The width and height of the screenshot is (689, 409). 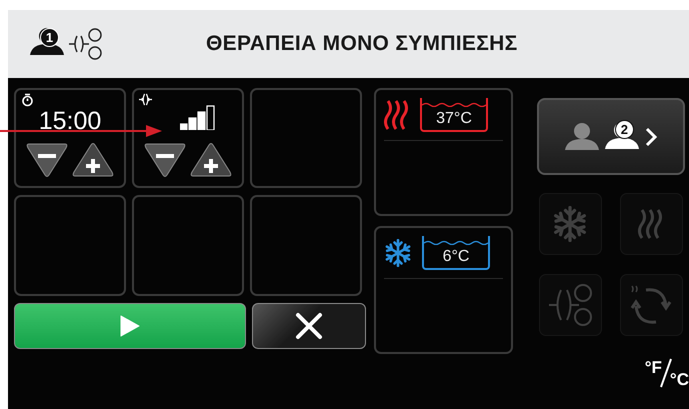 I want to click on screen-title: ΘΕΡΑΠΕΙΑ ΜΟΝΟ ΣΥΜΠΙΕΣΗΣ, so click(x=362, y=44).